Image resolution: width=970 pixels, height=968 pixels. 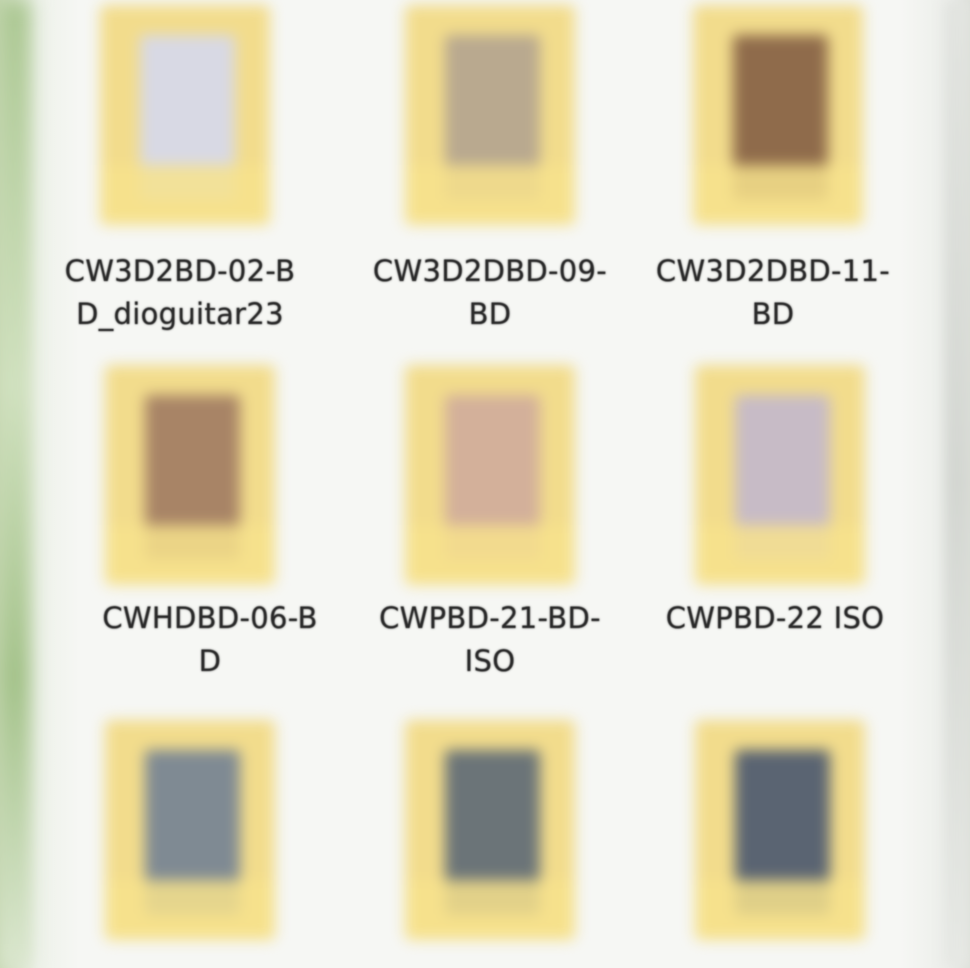 What do you see at coordinates (210, 618) in the screenshot?
I see `folder-label-line1: CWHDBD-06-B` at bounding box center [210, 618].